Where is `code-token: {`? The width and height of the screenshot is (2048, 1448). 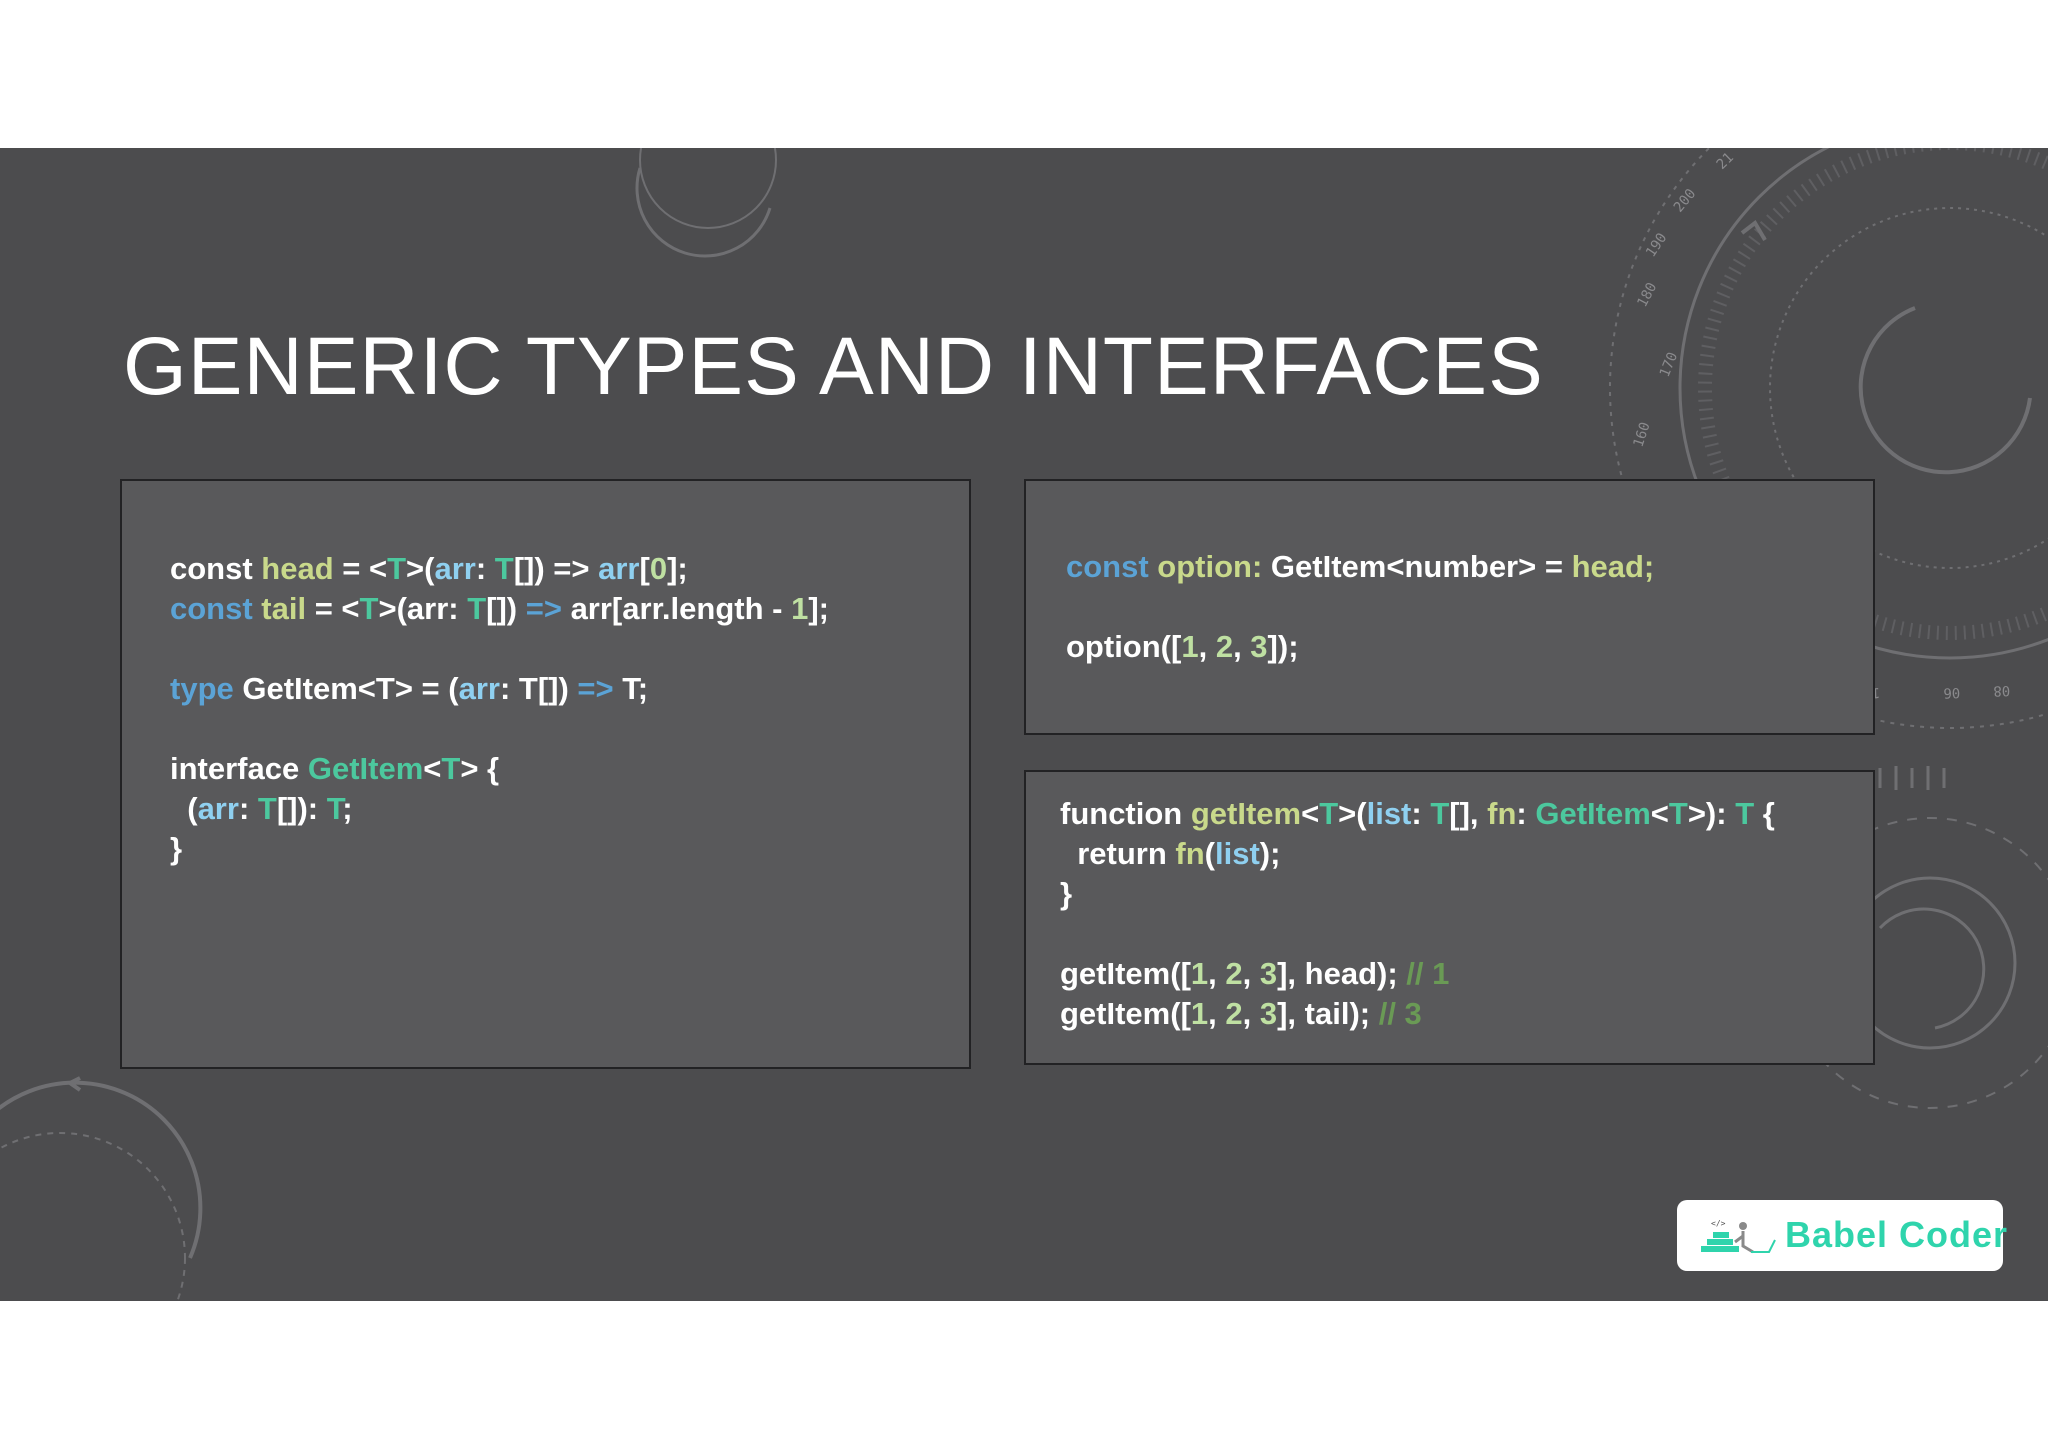 code-token: { is located at coordinates (1764, 813).